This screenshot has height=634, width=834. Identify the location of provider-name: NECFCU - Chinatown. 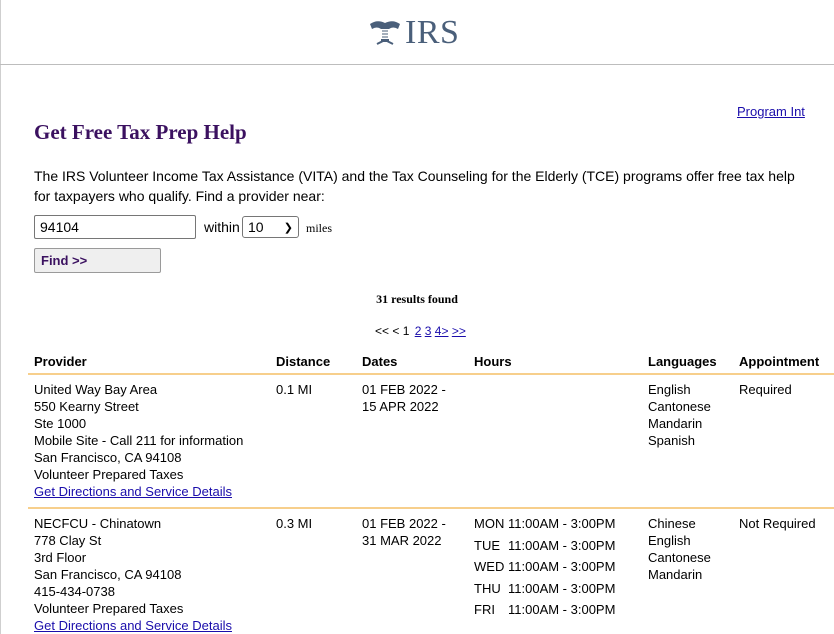
(98, 523).